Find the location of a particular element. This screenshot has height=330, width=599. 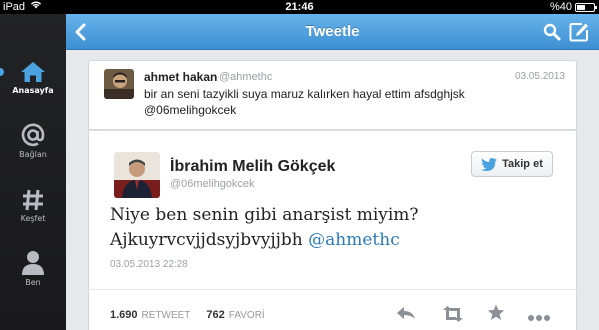

tweet-stats: 1.690 RETWEET 762 FAVORİ is located at coordinates (187, 315).